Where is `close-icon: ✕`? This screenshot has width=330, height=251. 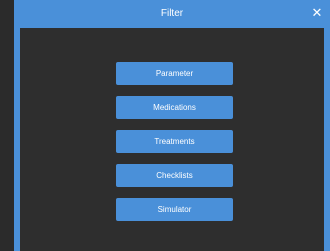 close-icon: ✕ is located at coordinates (317, 12).